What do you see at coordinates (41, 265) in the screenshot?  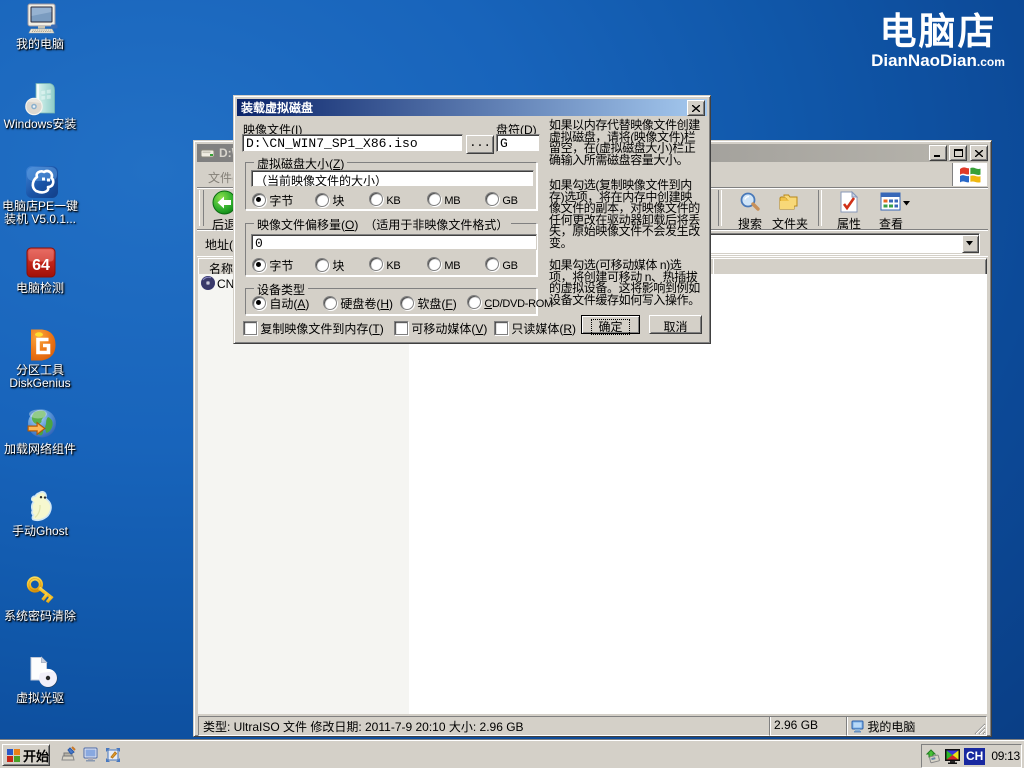 I see `svg-text: 64` at bounding box center [41, 265].